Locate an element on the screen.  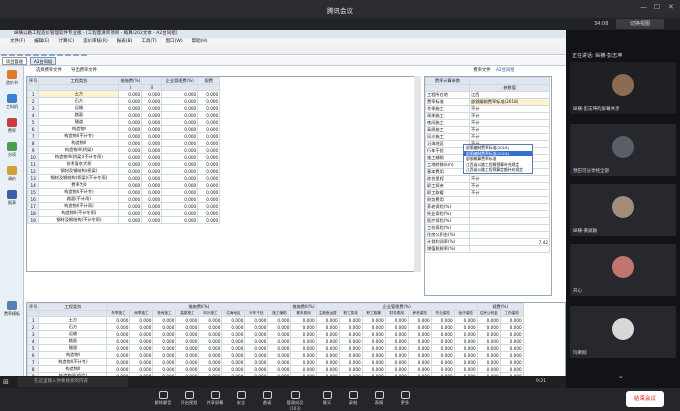
windows-start-icon: ⊞ is located at coordinates (7, 382).